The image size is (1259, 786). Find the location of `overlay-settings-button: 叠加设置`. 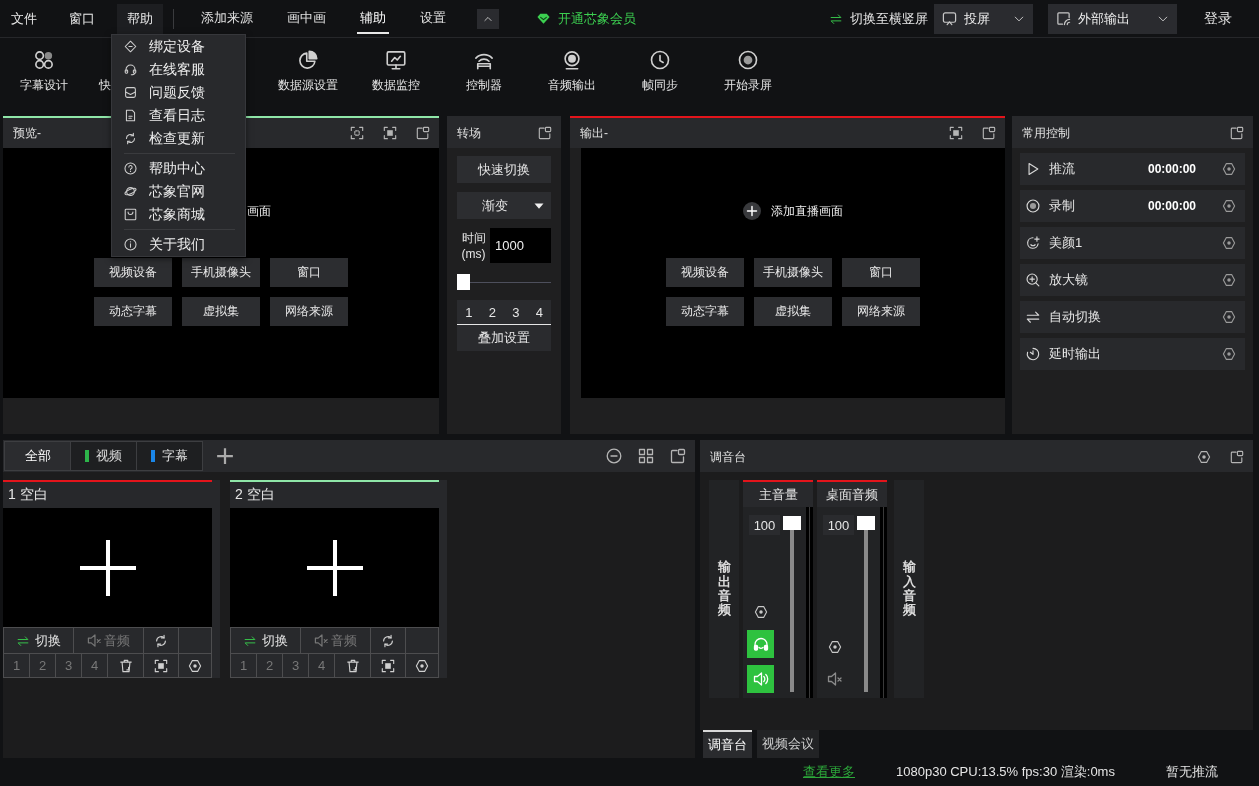

overlay-settings-button: 叠加设置 is located at coordinates (504, 338).